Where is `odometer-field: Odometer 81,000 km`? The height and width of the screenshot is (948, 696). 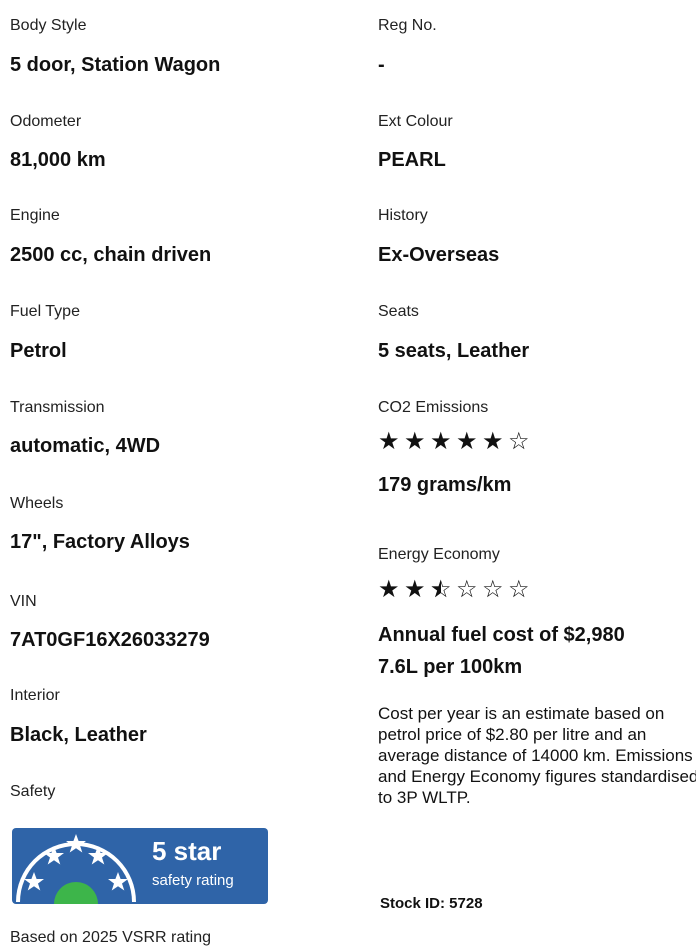
odometer-field: Odometer 81,000 km is located at coordinates (58, 142).